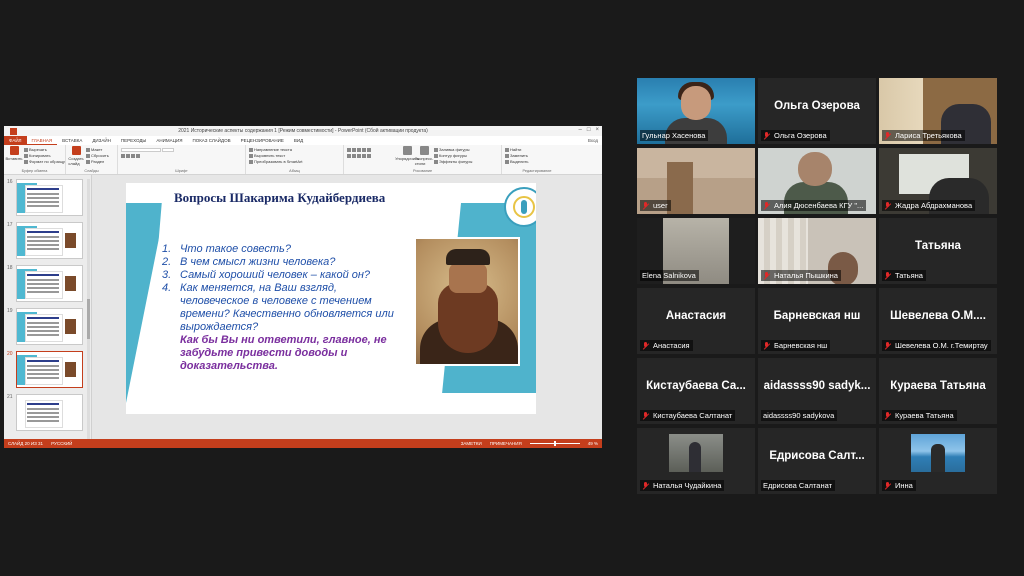 The width and height of the screenshot is (1024, 576). What do you see at coordinates (938, 111) in the screenshot?
I see `participant-tile: Лариса Третьякова` at bounding box center [938, 111].